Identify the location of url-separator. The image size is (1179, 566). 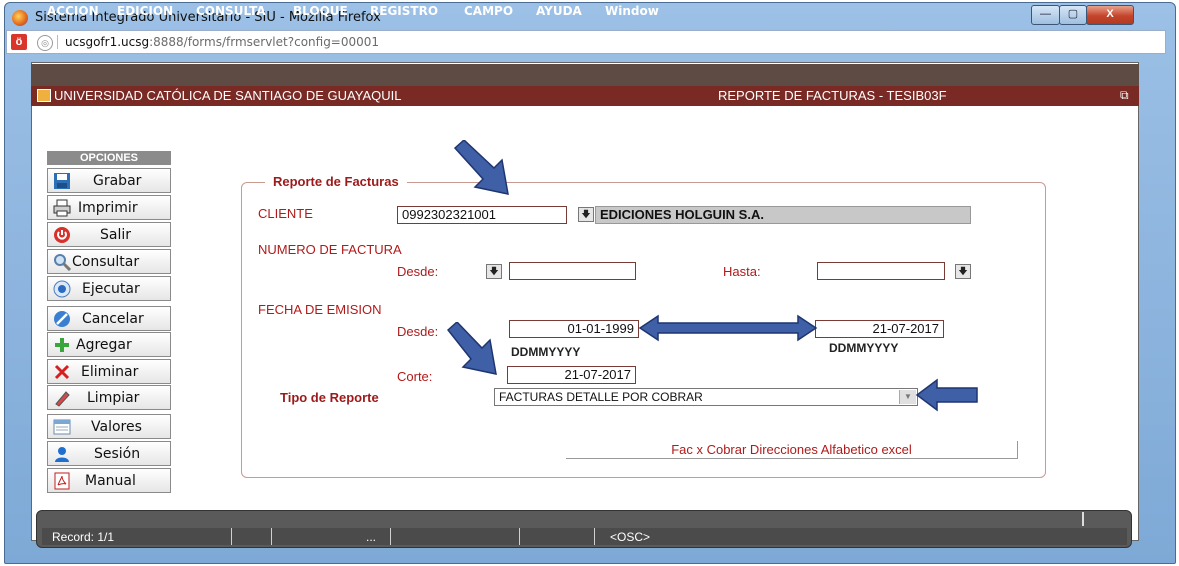
(57, 42).